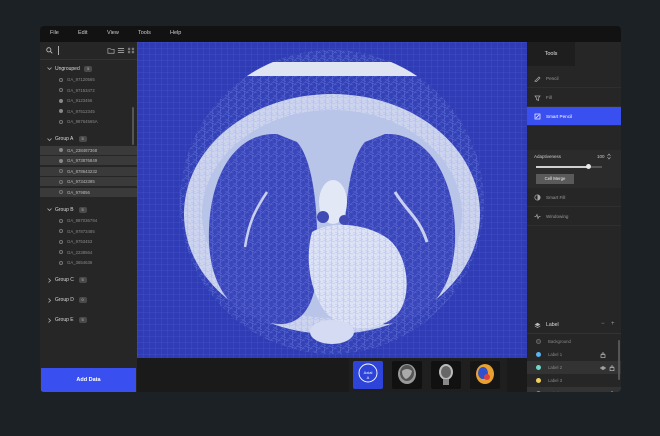  I want to click on cell-merge-button: Cell Merge, so click(555, 179).